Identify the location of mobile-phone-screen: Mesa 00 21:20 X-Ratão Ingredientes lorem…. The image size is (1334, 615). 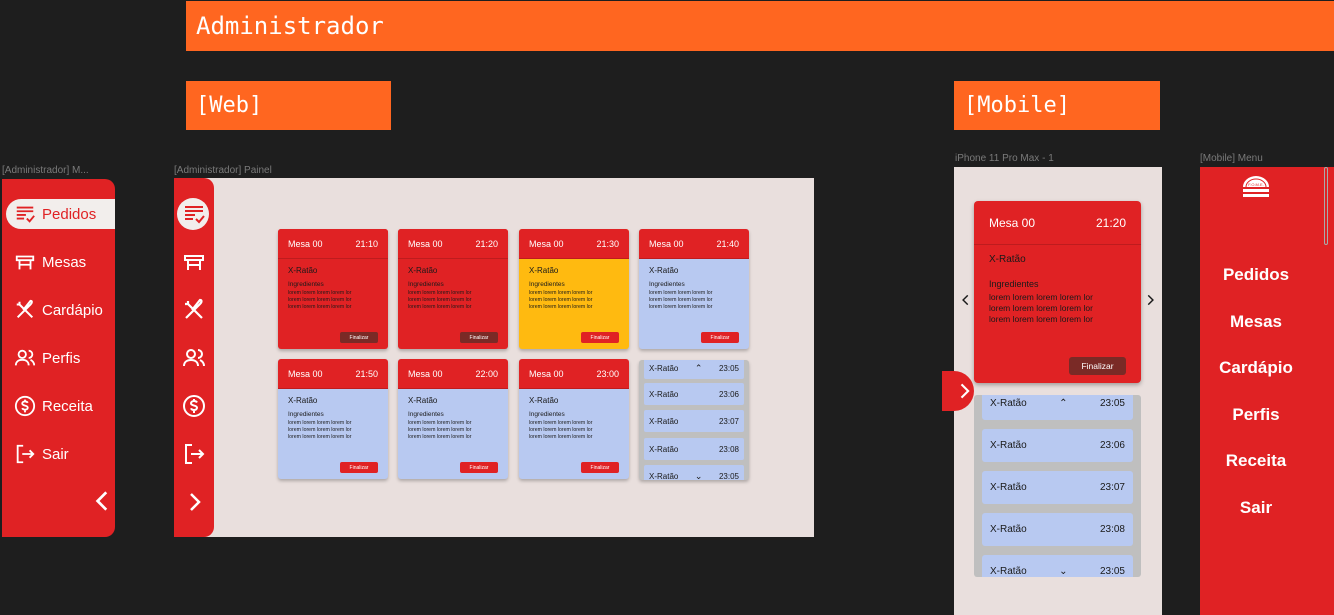
(1052, 391).